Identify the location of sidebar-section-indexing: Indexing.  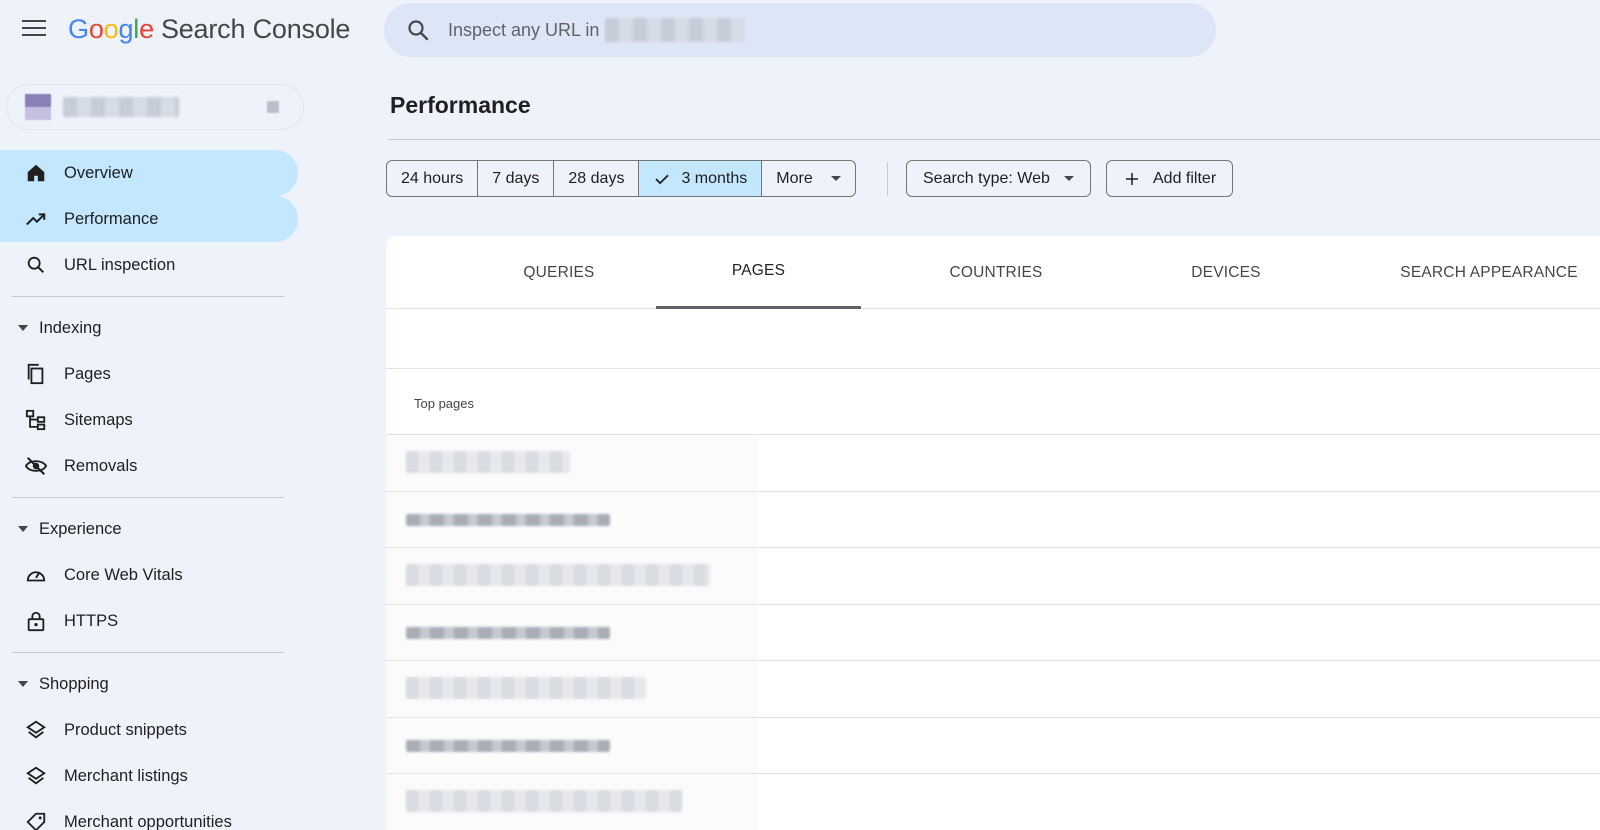
(150, 328).